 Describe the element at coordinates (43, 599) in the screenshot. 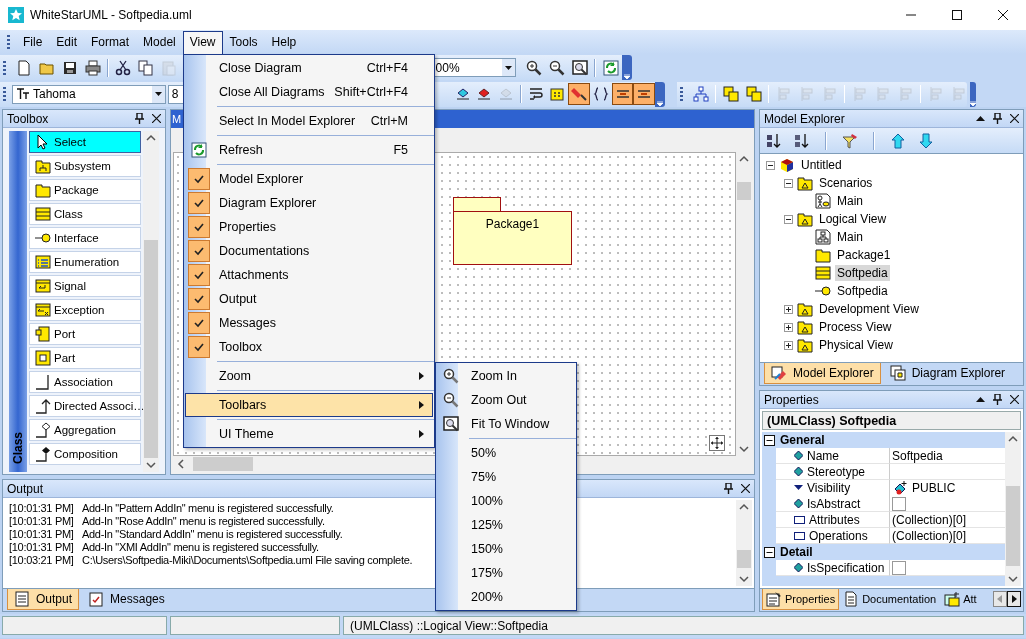

I see `tab: Output` at that location.